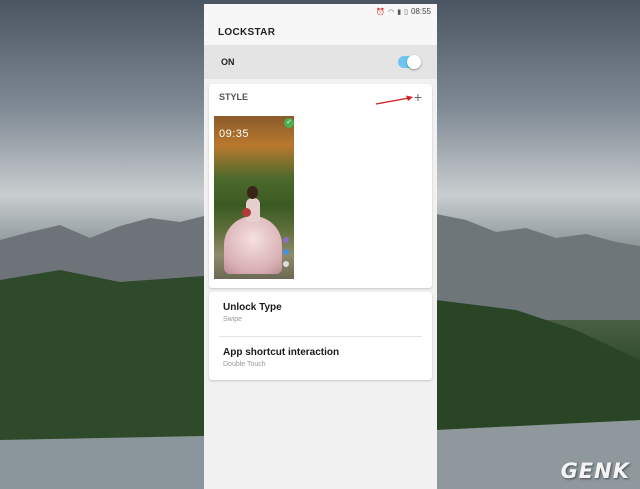  What do you see at coordinates (420, 11) in the screenshot?
I see `status-time: 08:55` at bounding box center [420, 11].